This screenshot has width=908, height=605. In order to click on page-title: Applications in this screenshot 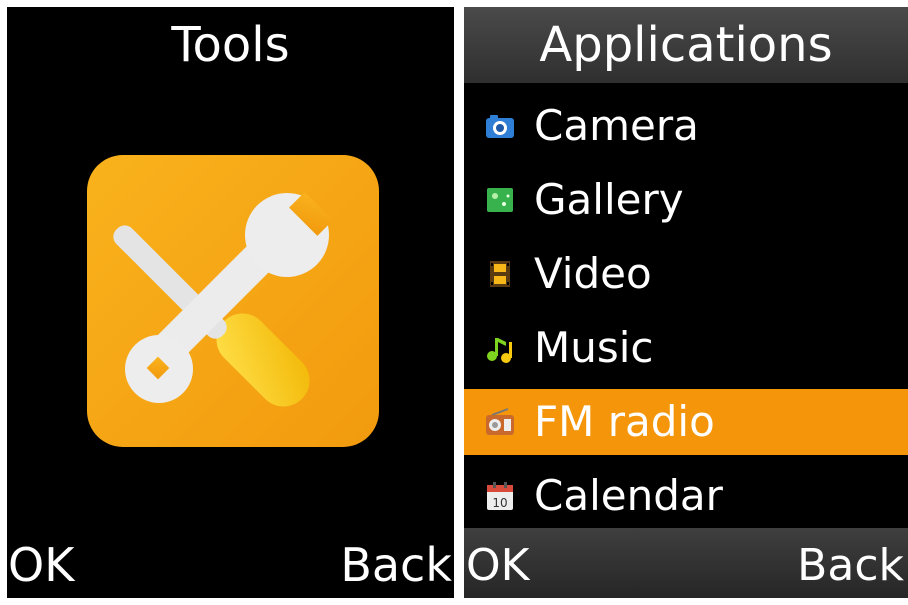, I will do `click(686, 45)`.